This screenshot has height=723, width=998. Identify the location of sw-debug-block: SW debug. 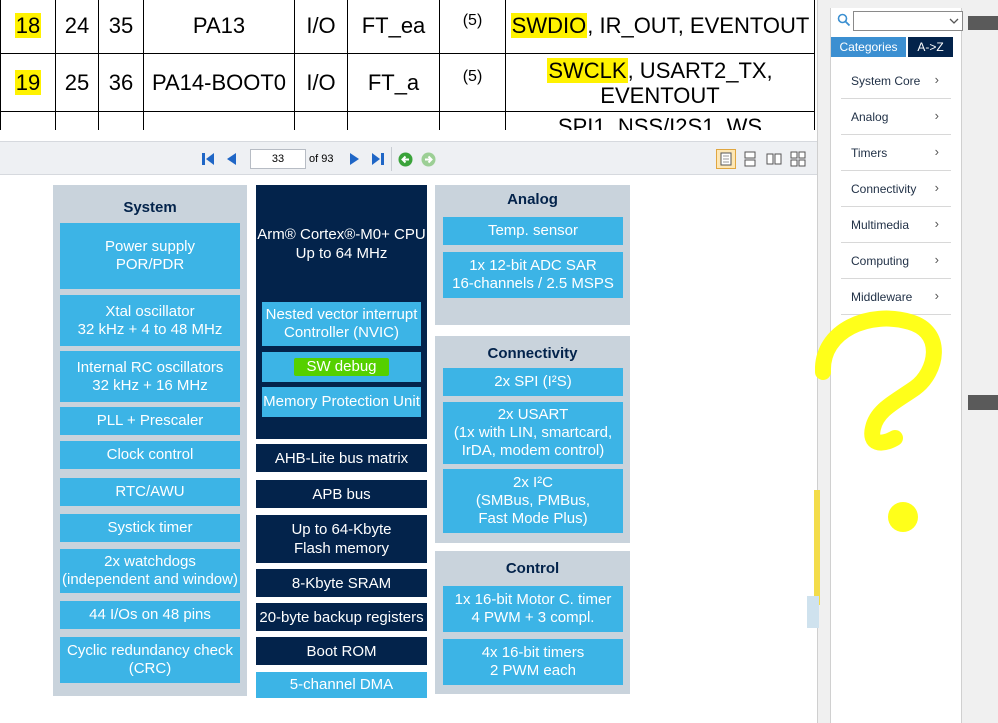
(341, 367).